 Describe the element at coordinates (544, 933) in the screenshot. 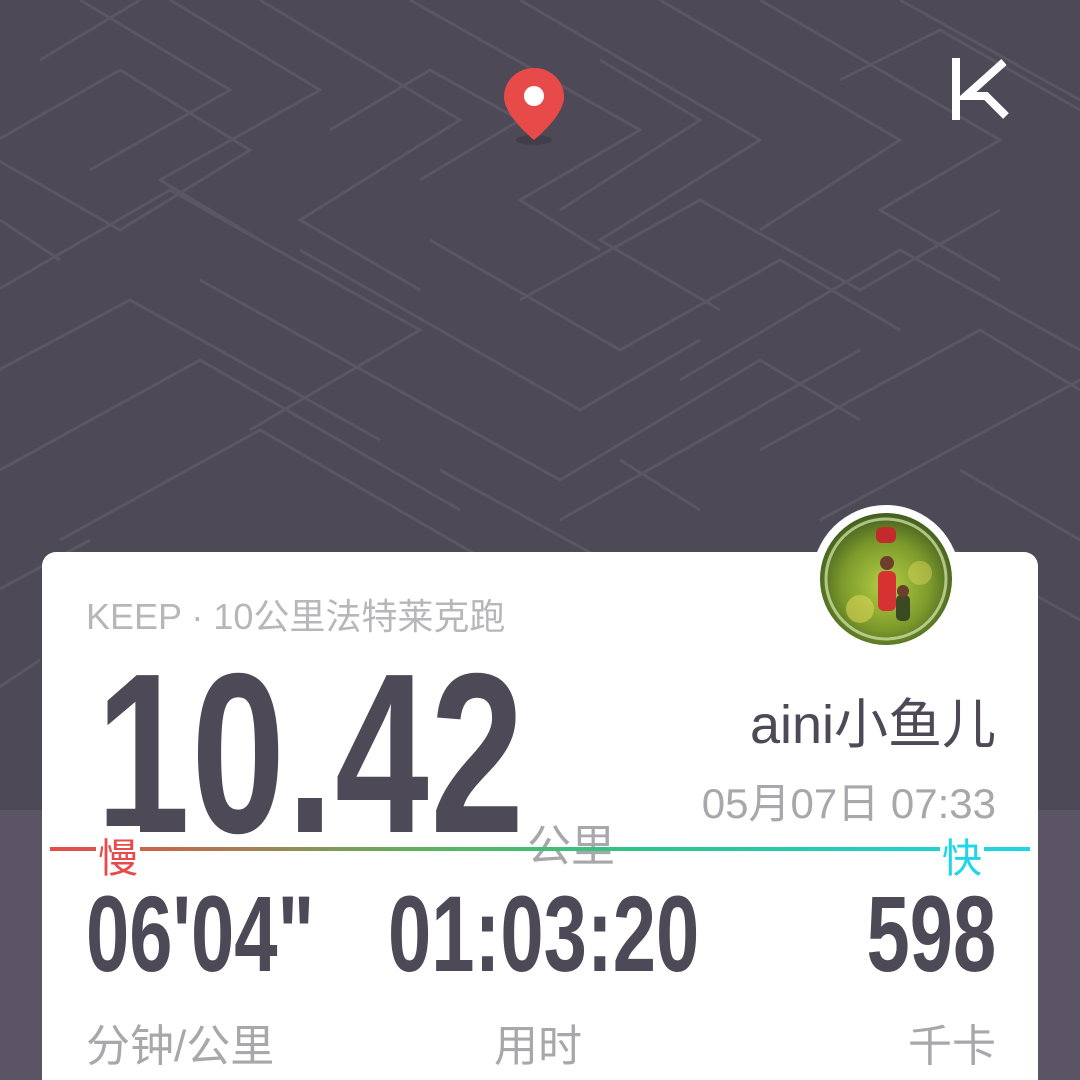

I see `duration-value: 01:03:20` at that location.